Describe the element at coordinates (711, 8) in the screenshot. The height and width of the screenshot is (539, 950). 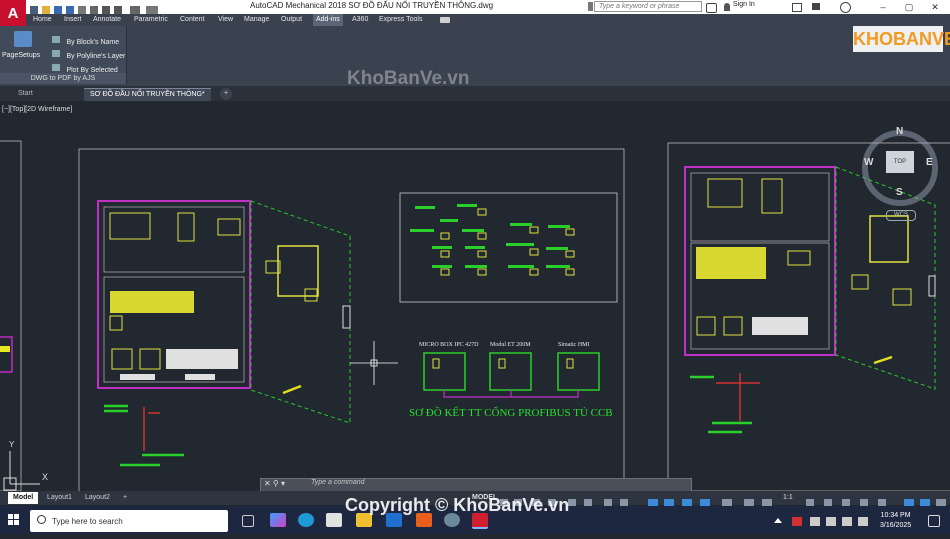
I see `binoculars-icon` at that location.